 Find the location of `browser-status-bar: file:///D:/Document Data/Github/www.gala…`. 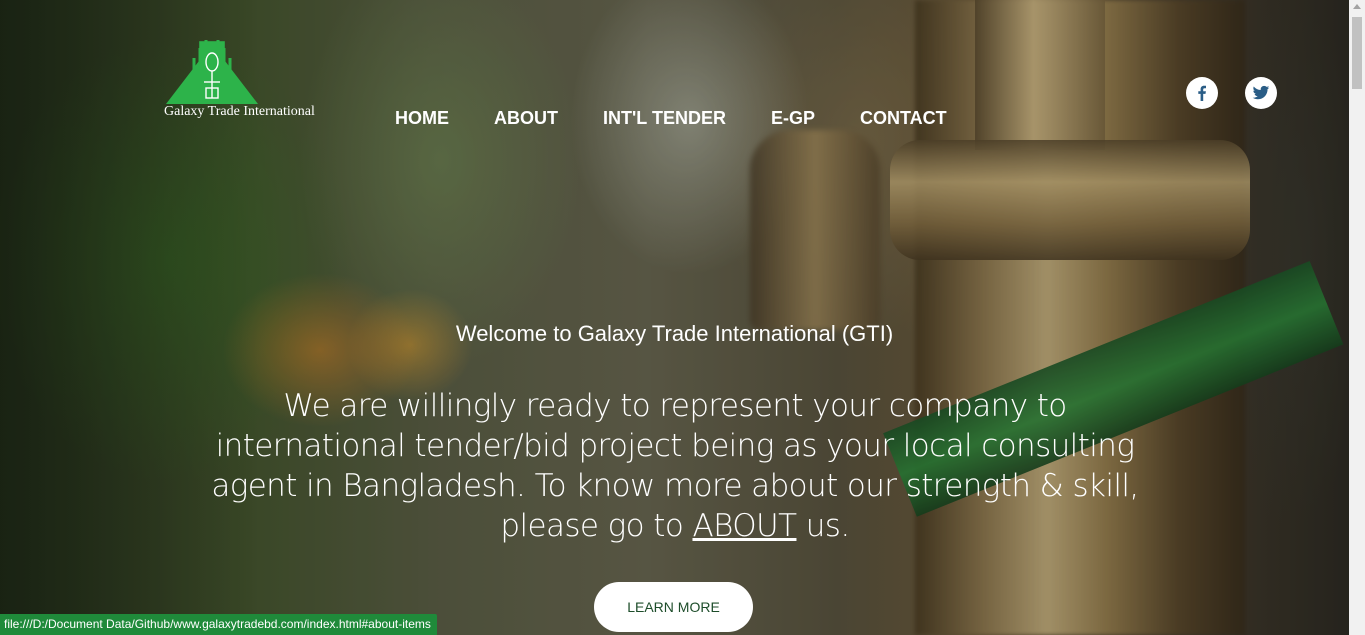

browser-status-bar: file:///D:/Document Data/Github/www.gala… is located at coordinates (218, 624).